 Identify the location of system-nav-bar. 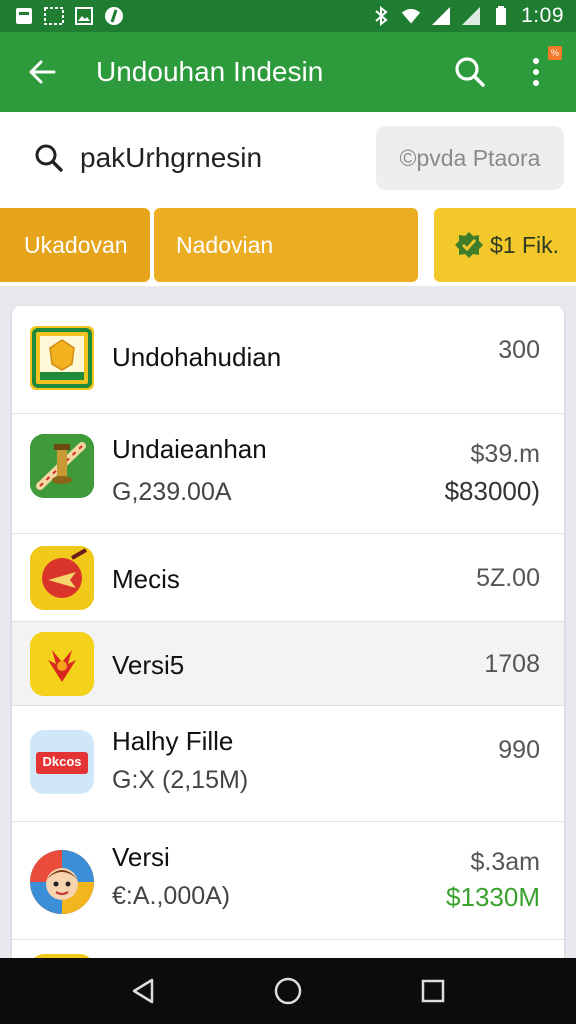
(288, 991).